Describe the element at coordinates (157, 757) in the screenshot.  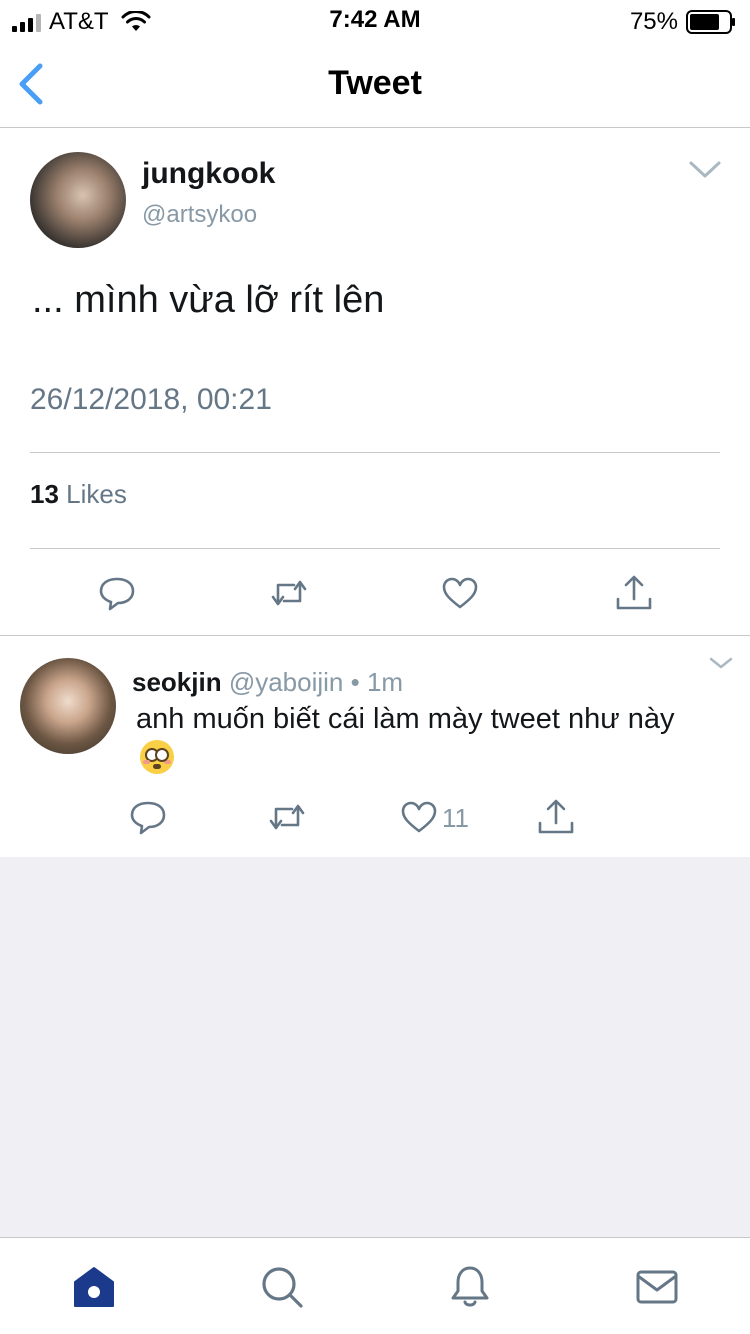
I see `flushed-face-icon` at that location.